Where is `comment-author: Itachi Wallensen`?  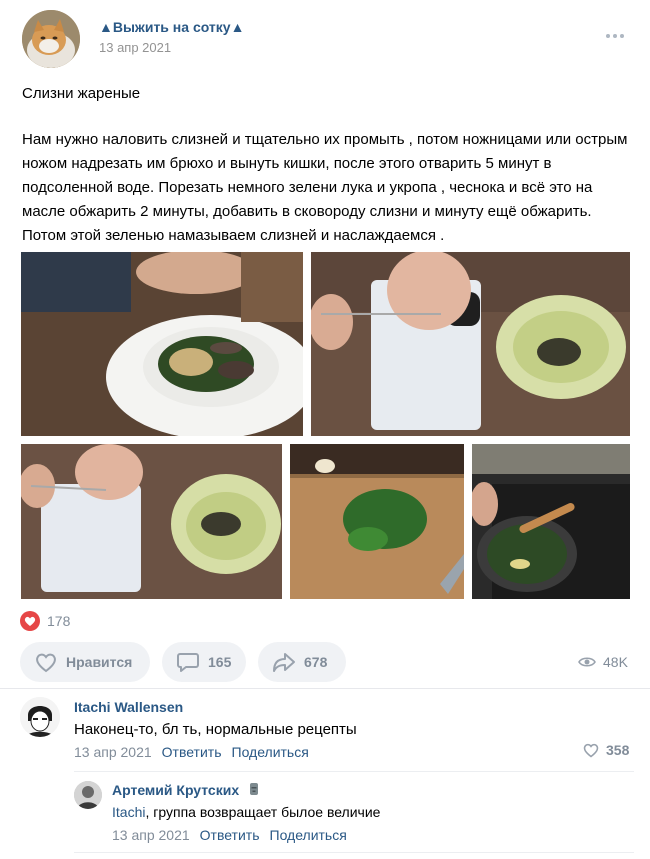 comment-author: Itachi Wallensen is located at coordinates (128, 707).